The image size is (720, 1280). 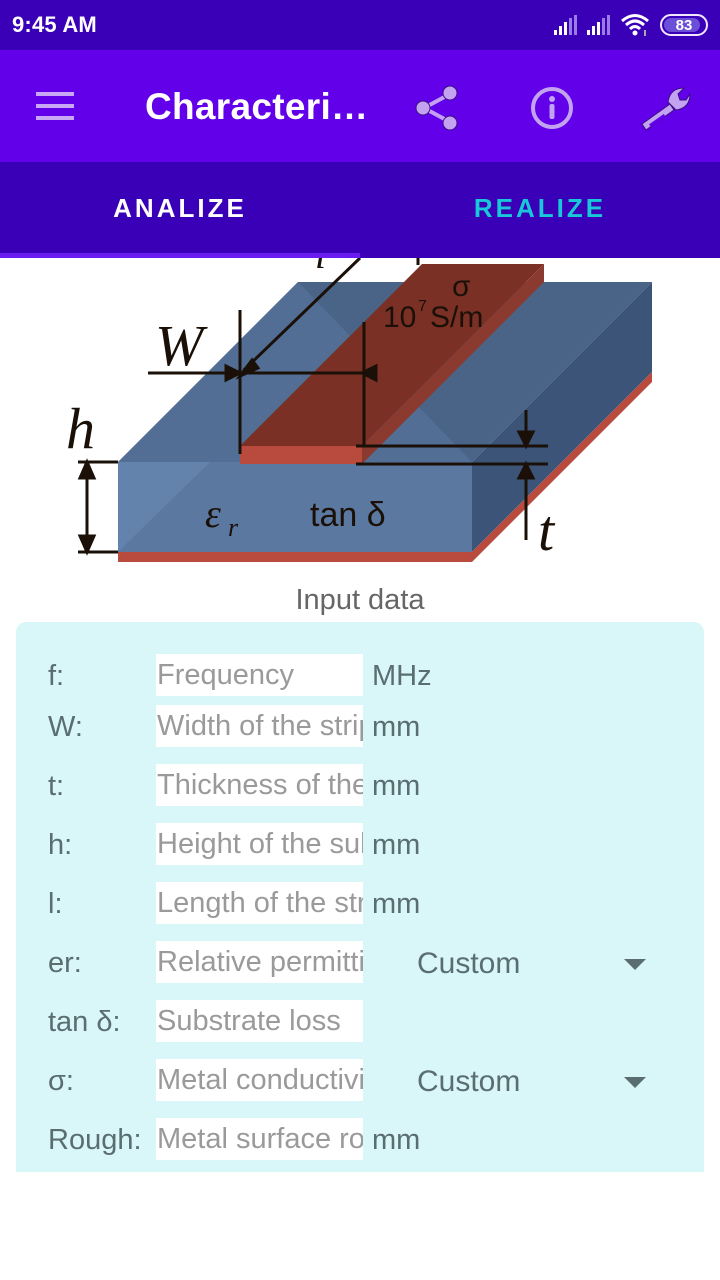 I want to click on status-icons: 83, so click(x=631, y=25).